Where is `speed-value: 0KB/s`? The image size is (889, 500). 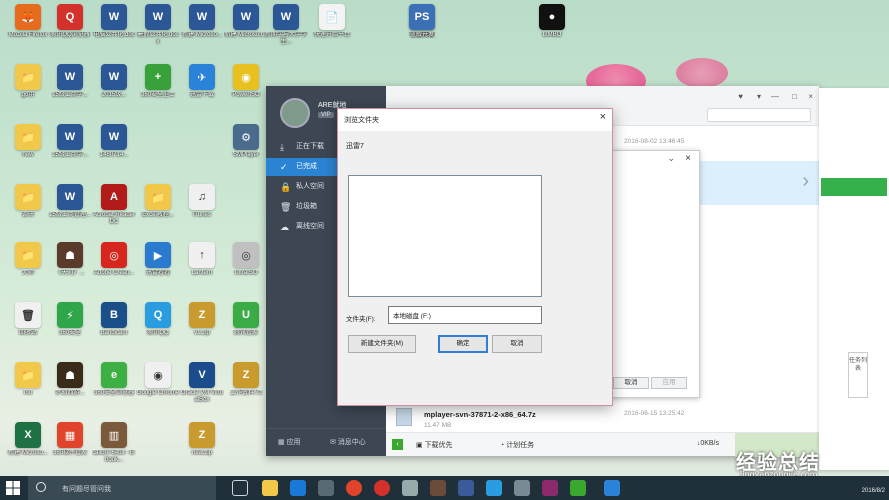
speed-value: 0KB/s is located at coordinates (709, 443).